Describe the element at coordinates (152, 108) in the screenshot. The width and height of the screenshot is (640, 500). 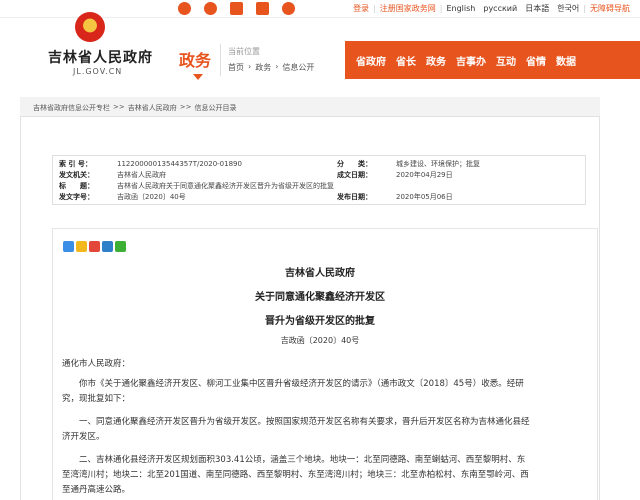
I see `breadcrumb-provincial-government: 吉林省人民政府` at that location.